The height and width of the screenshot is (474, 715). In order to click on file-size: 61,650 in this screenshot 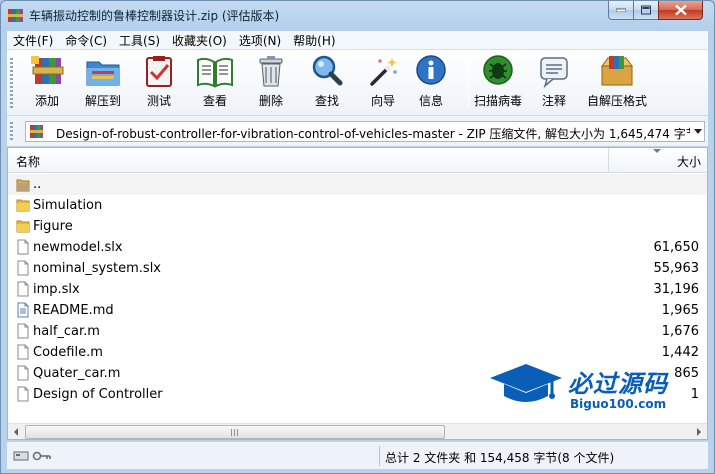, I will do `click(676, 247)`.